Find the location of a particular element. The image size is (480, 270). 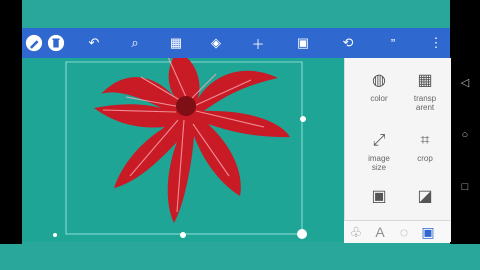

resize-handle-bottom is located at coordinates (183, 235).